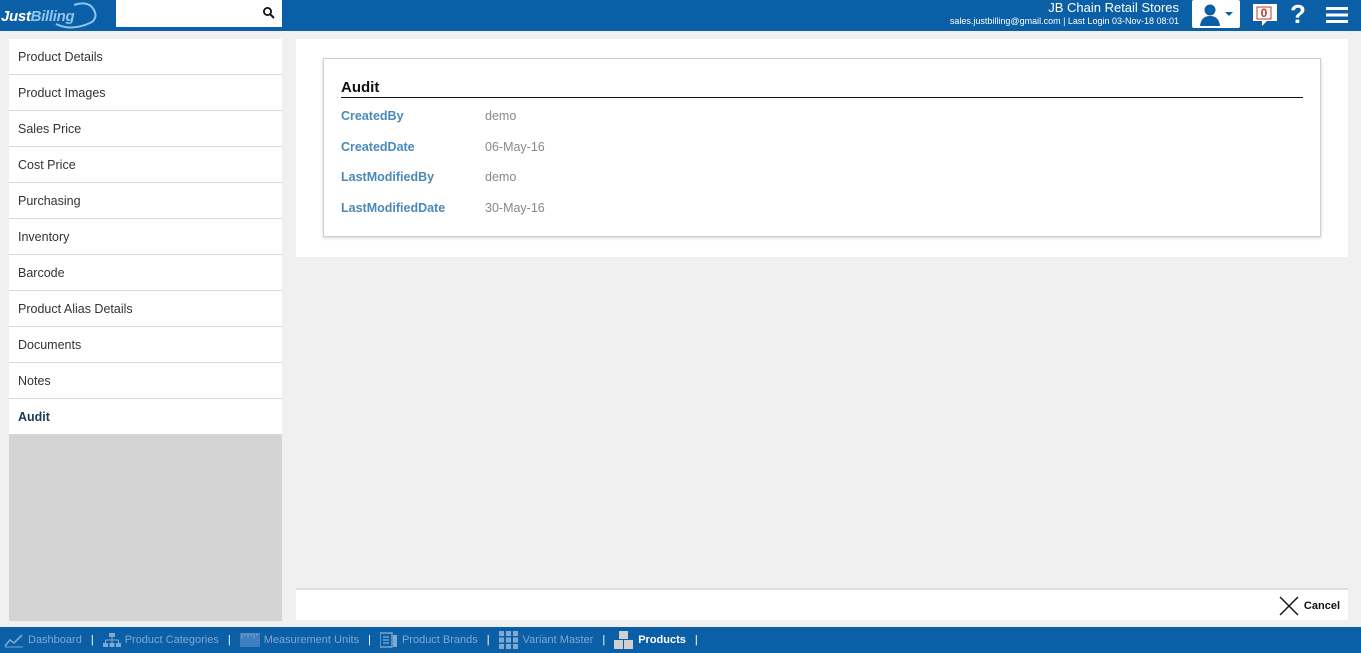 The width and height of the screenshot is (1361, 653). I want to click on bottom-nav-measurement-units: Measurement Units, so click(299, 640).